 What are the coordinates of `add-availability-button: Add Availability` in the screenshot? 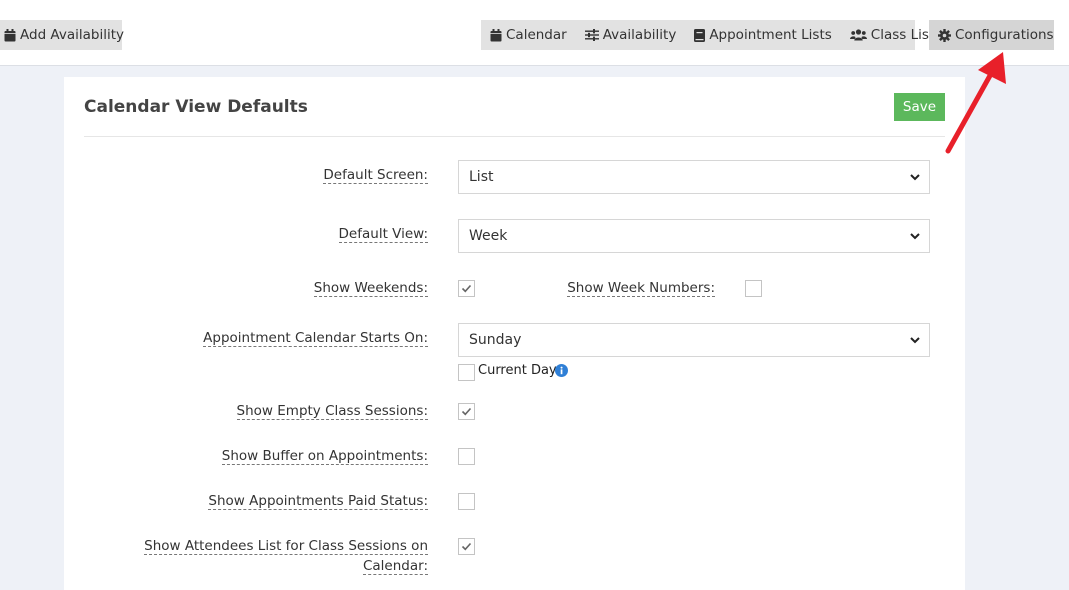 It's located at (62, 35).